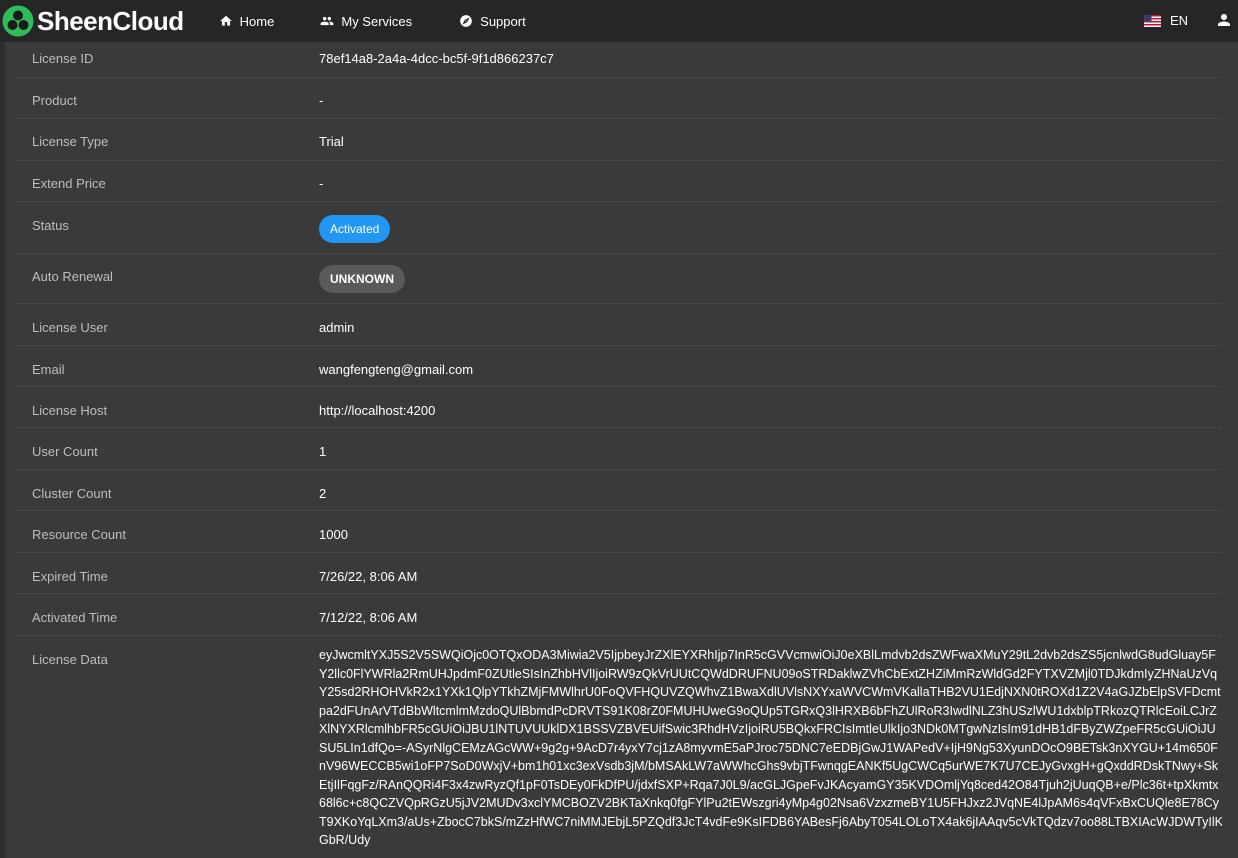 Image resolution: width=1238 pixels, height=858 pixels. I want to click on row-email: Email wangfengteng@gmail.com, so click(619, 366).